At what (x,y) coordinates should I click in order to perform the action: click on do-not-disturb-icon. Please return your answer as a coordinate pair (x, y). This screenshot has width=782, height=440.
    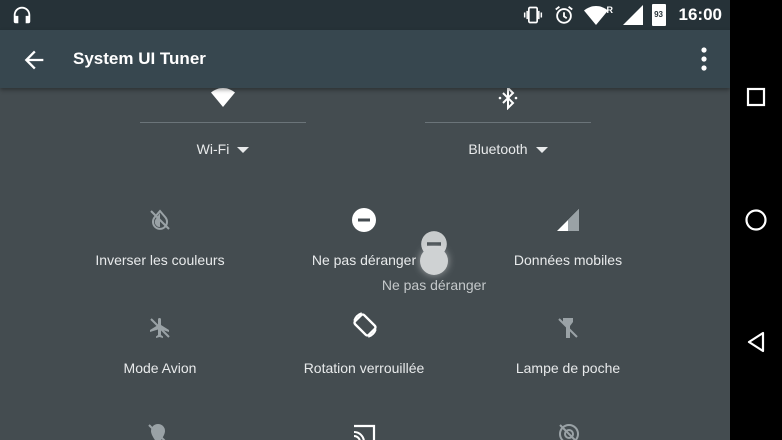
    Looking at the image, I should click on (364, 220).